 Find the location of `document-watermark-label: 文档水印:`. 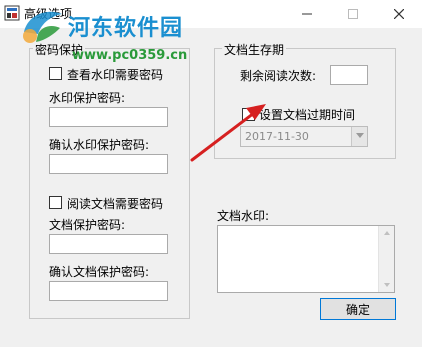

document-watermark-label: 文档水印: is located at coordinates (243, 216).